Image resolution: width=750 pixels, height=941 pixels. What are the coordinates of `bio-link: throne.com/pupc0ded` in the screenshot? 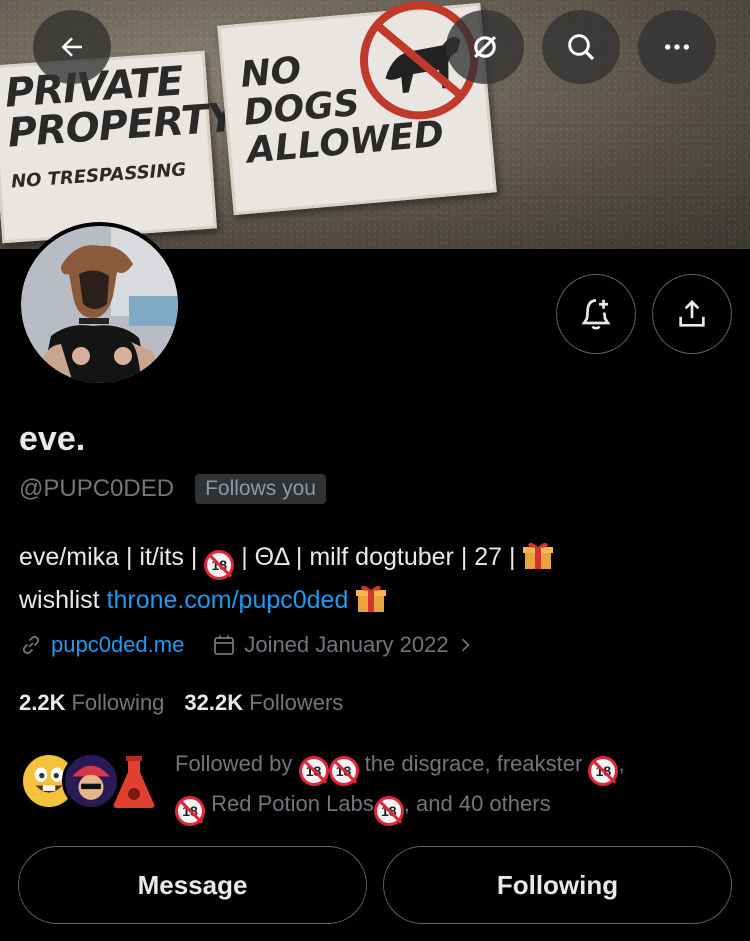 It's located at (228, 600).